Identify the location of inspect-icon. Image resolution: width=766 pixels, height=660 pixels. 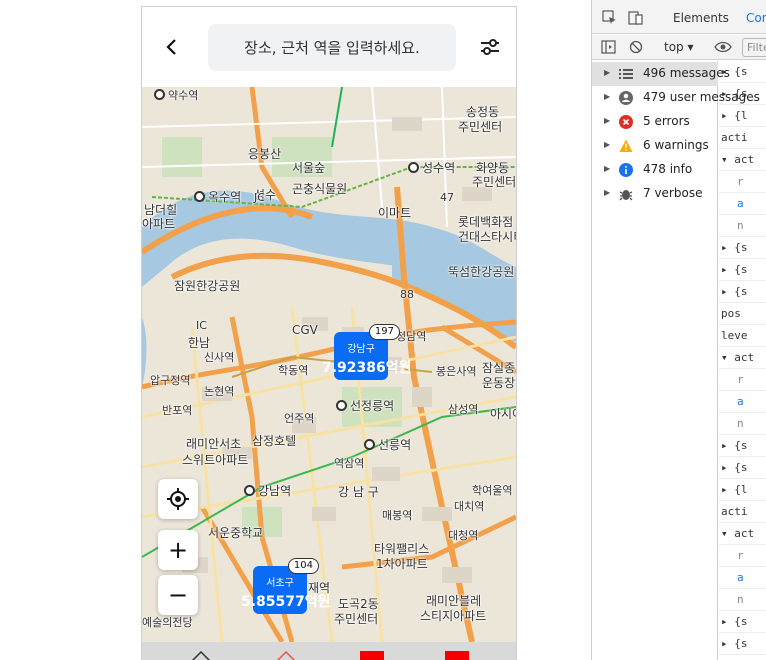
(609, 17).